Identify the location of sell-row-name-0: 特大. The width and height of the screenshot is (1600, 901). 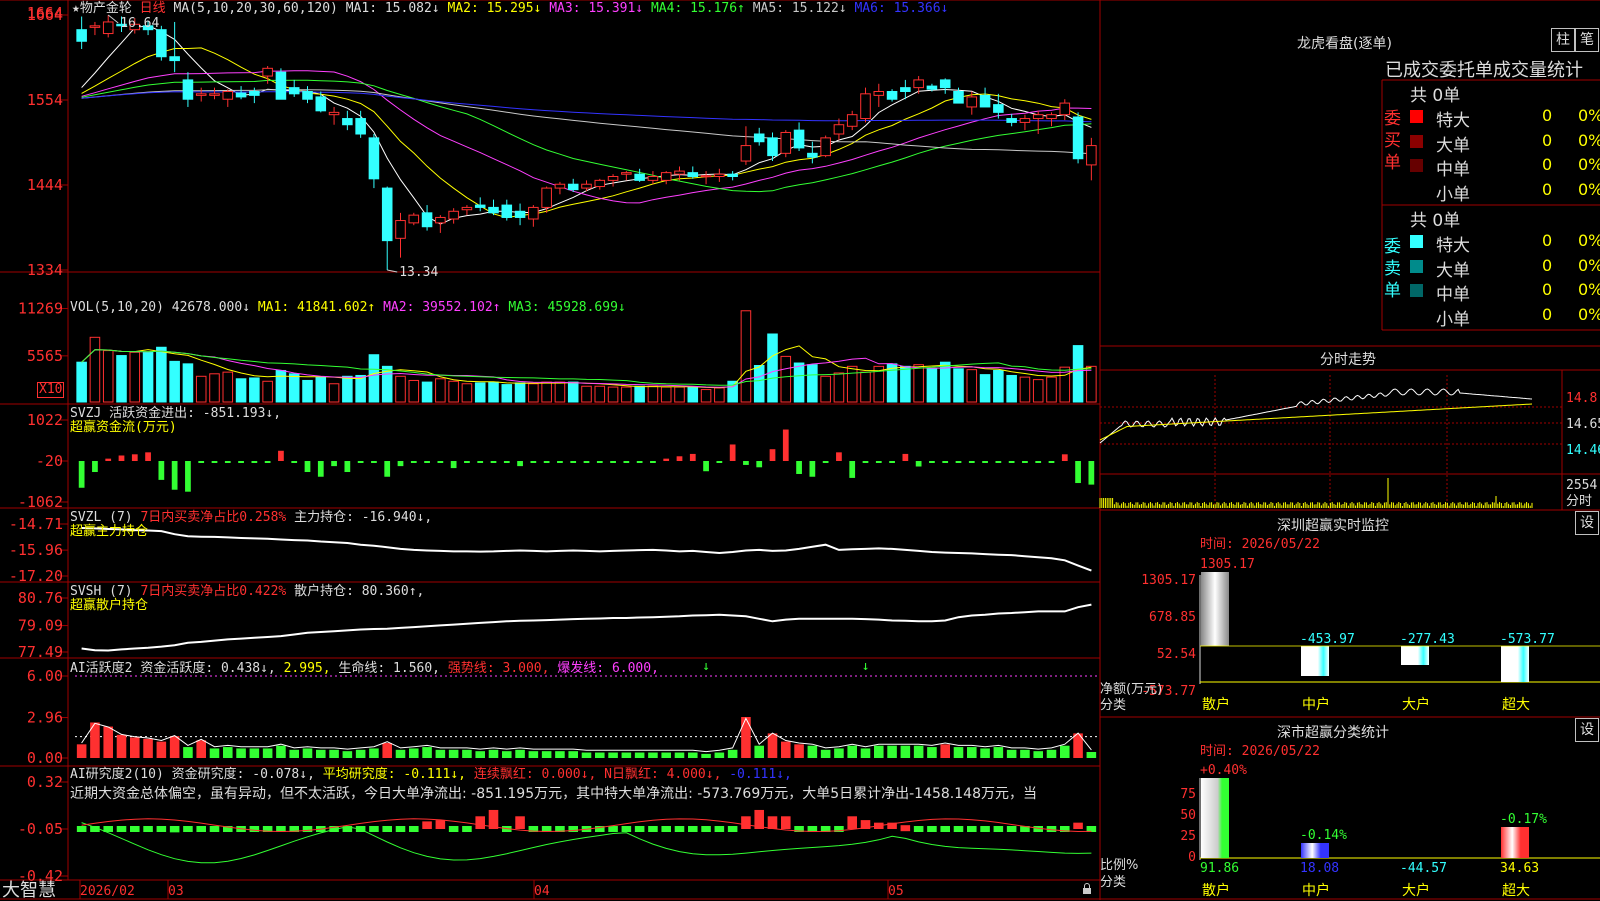
(1453, 246).